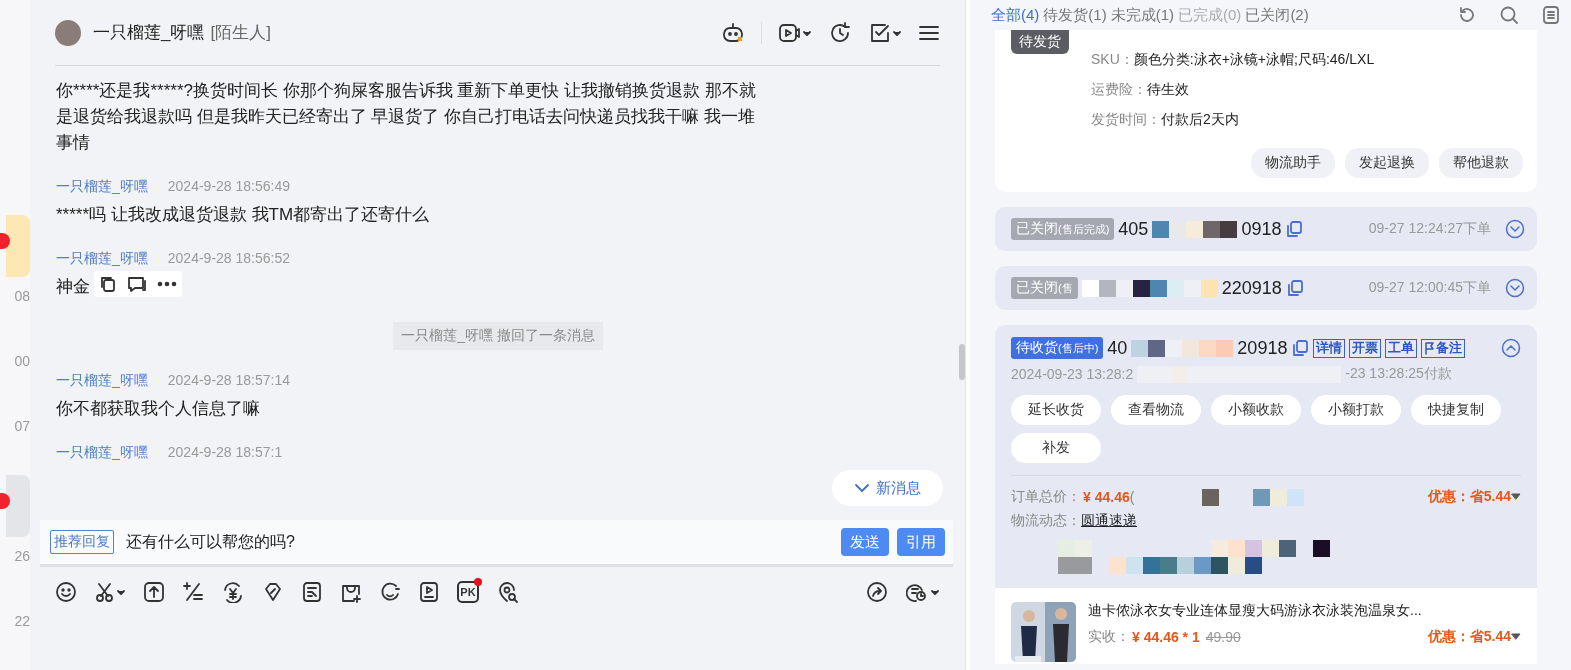 This screenshot has width=1571, height=670. I want to click on order-link: 工单, so click(1401, 348).